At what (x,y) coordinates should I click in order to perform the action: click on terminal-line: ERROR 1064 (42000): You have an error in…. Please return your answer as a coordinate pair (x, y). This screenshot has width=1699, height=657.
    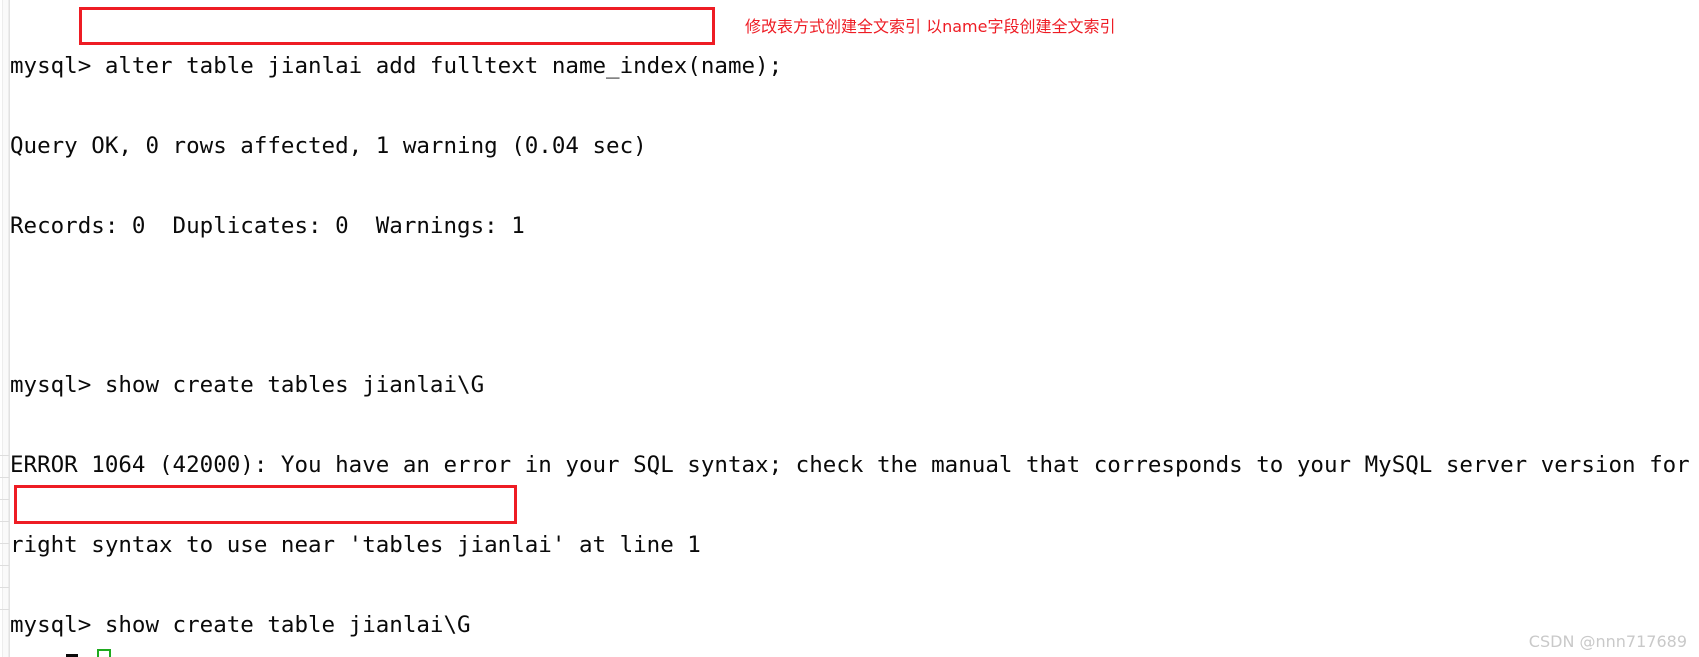
    Looking at the image, I should click on (854, 465).